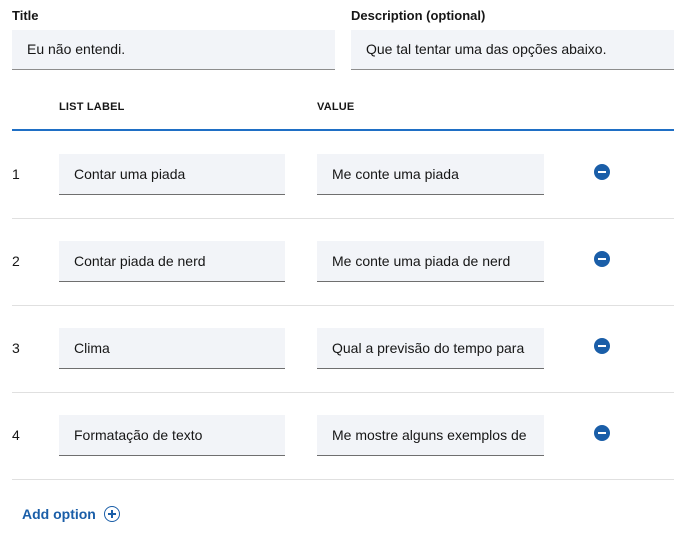 This screenshot has width=688, height=534. I want to click on row-number: 4, so click(16, 435).